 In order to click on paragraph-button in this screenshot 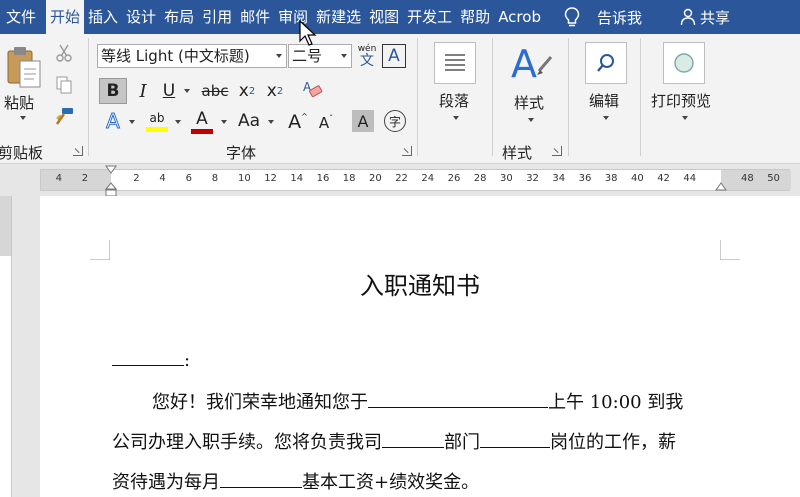, I will do `click(455, 63)`.